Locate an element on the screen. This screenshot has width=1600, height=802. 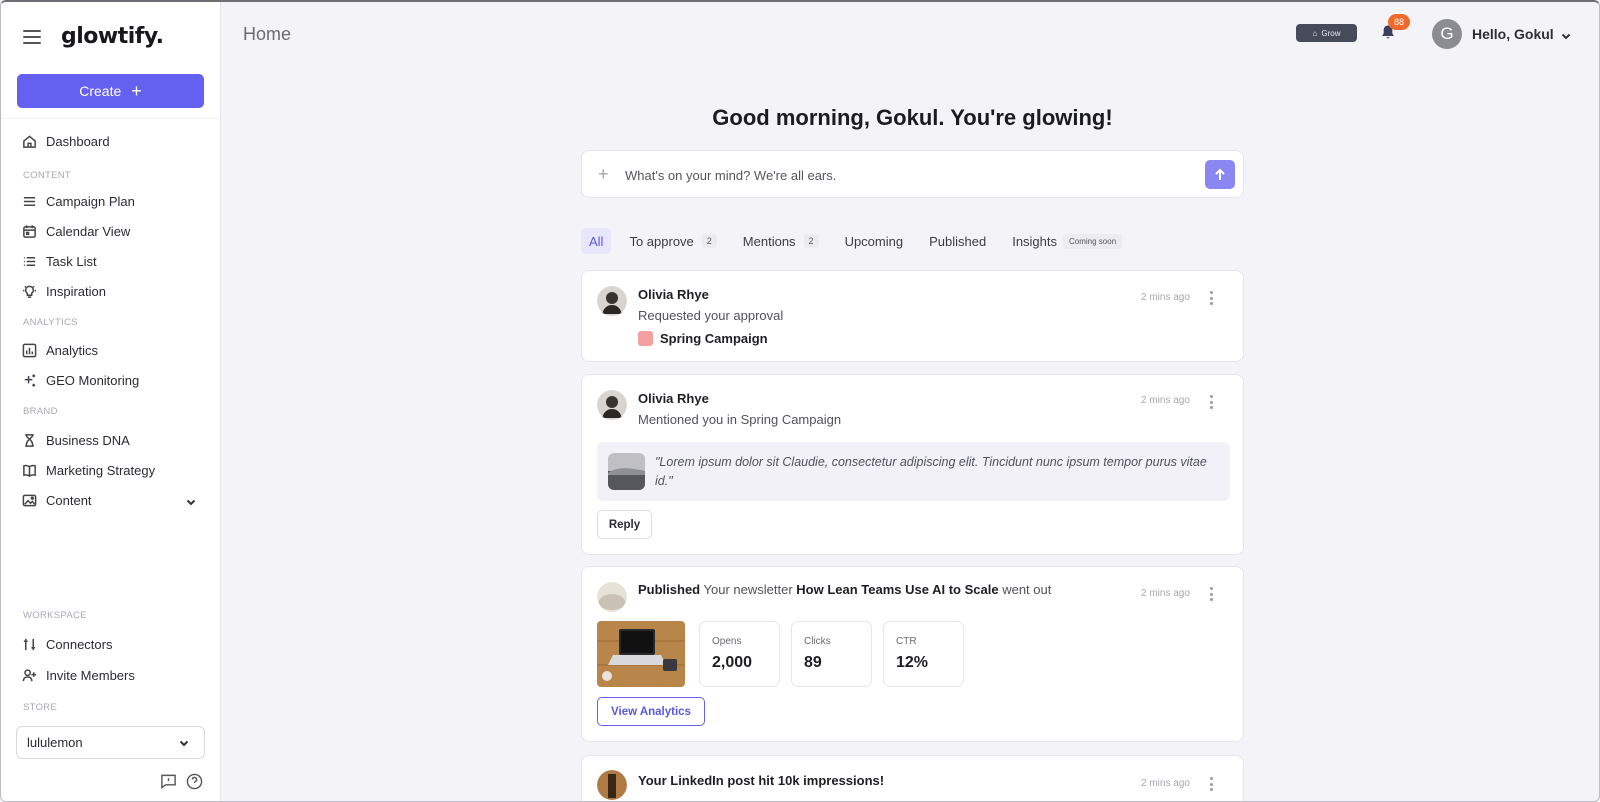
quote-thumbnail is located at coordinates (626, 471).